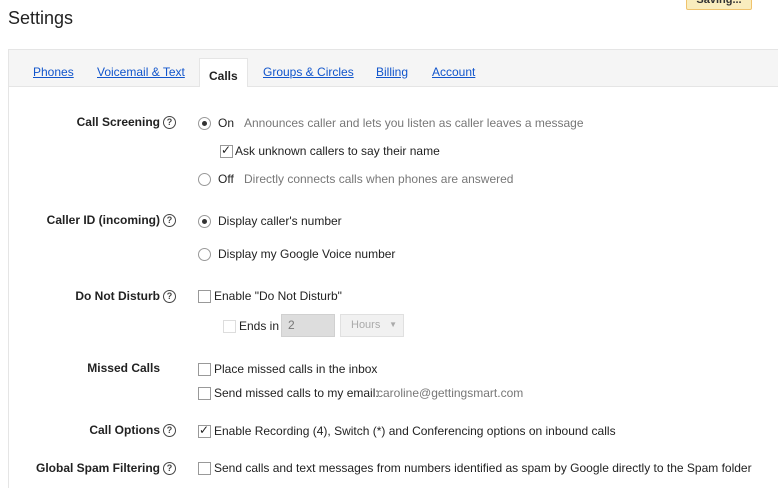 This screenshot has width=778, height=488. Describe the element at coordinates (392, 72) in the screenshot. I see `tab-billing: Billing` at that location.